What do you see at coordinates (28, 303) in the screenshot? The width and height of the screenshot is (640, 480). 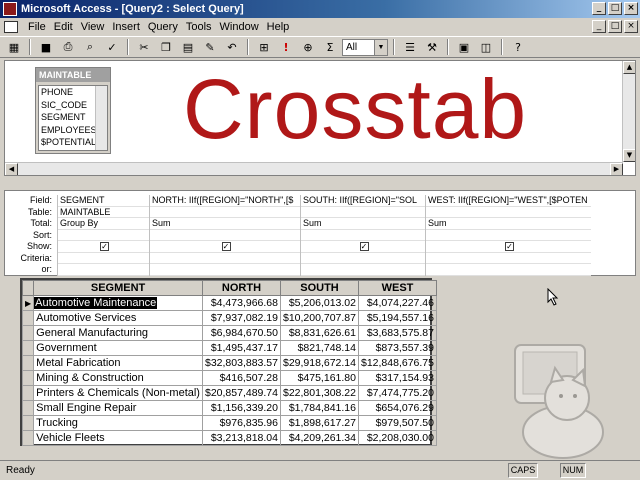 I see `current-record-icon: ▶` at bounding box center [28, 303].